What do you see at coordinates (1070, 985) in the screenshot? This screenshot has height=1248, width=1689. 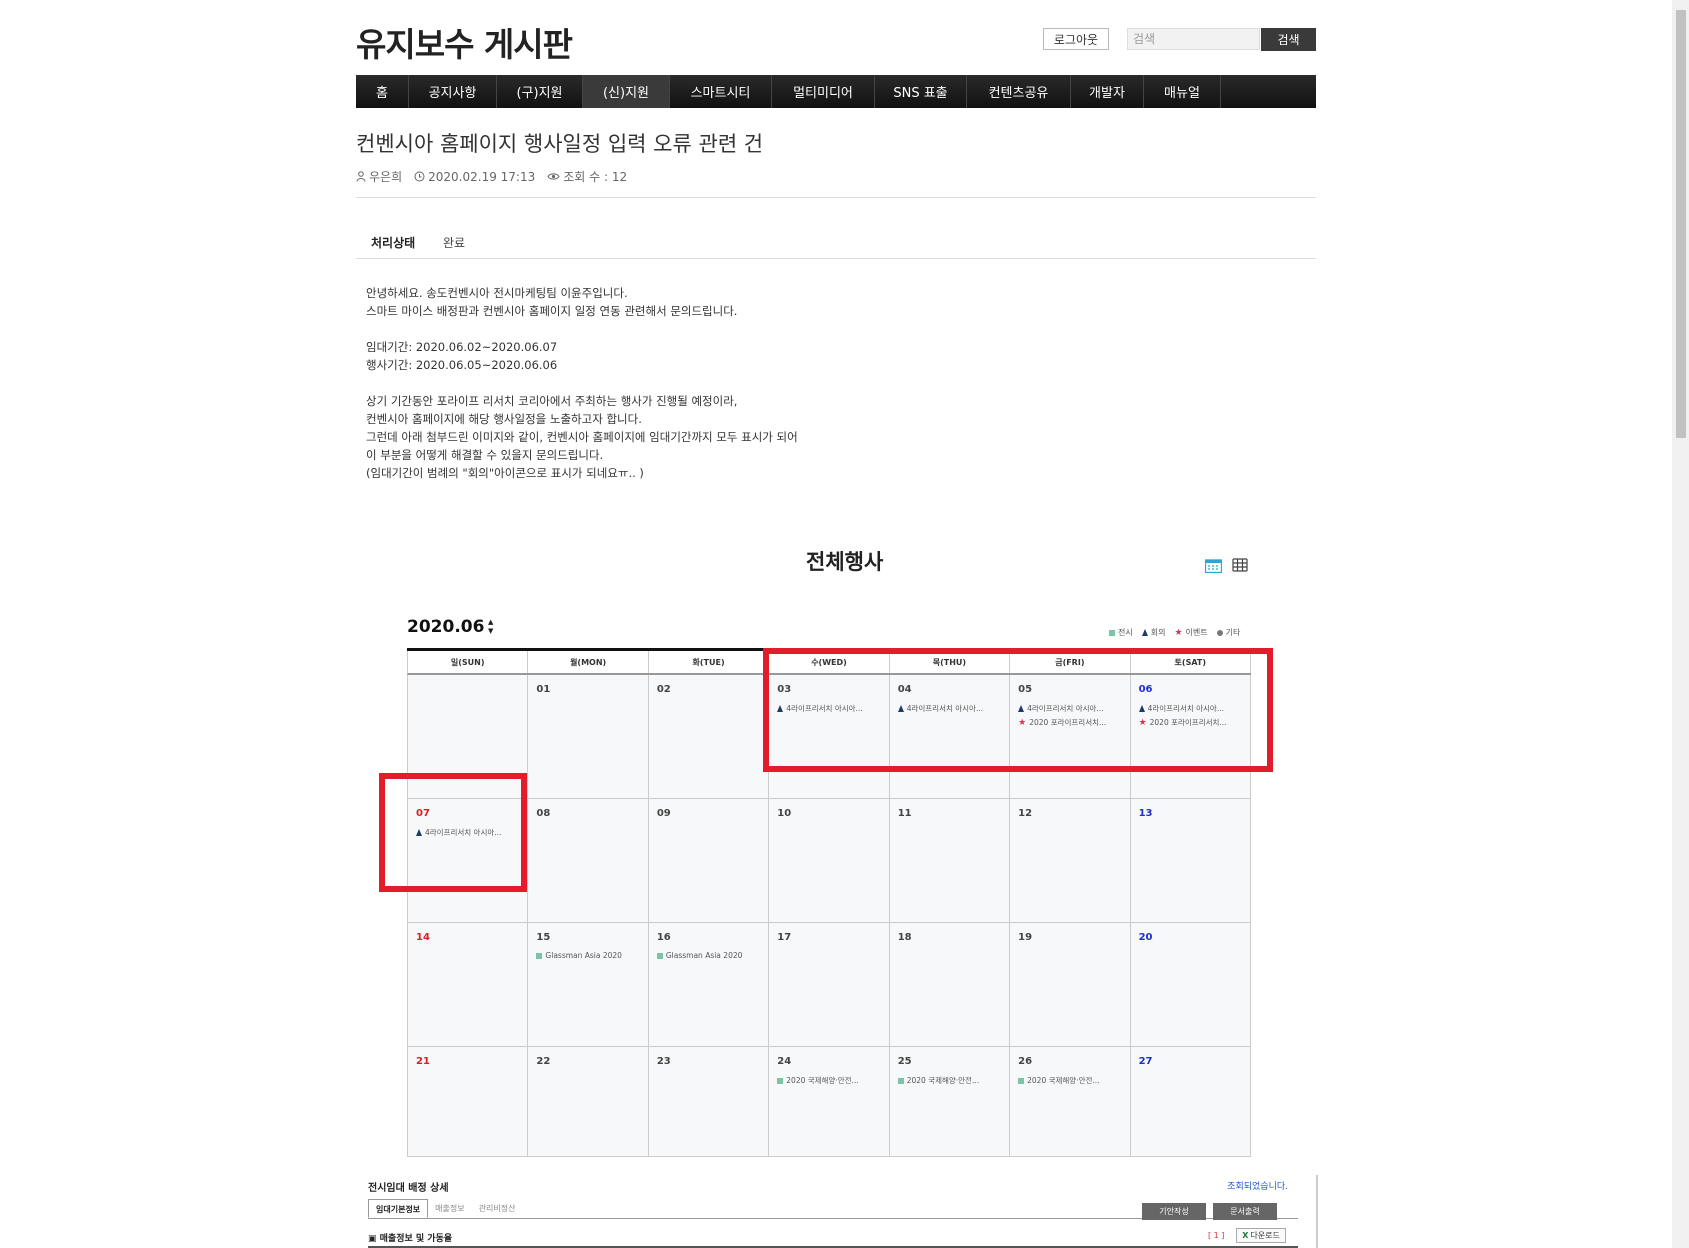 I see `calendar-day-cell: 19` at bounding box center [1070, 985].